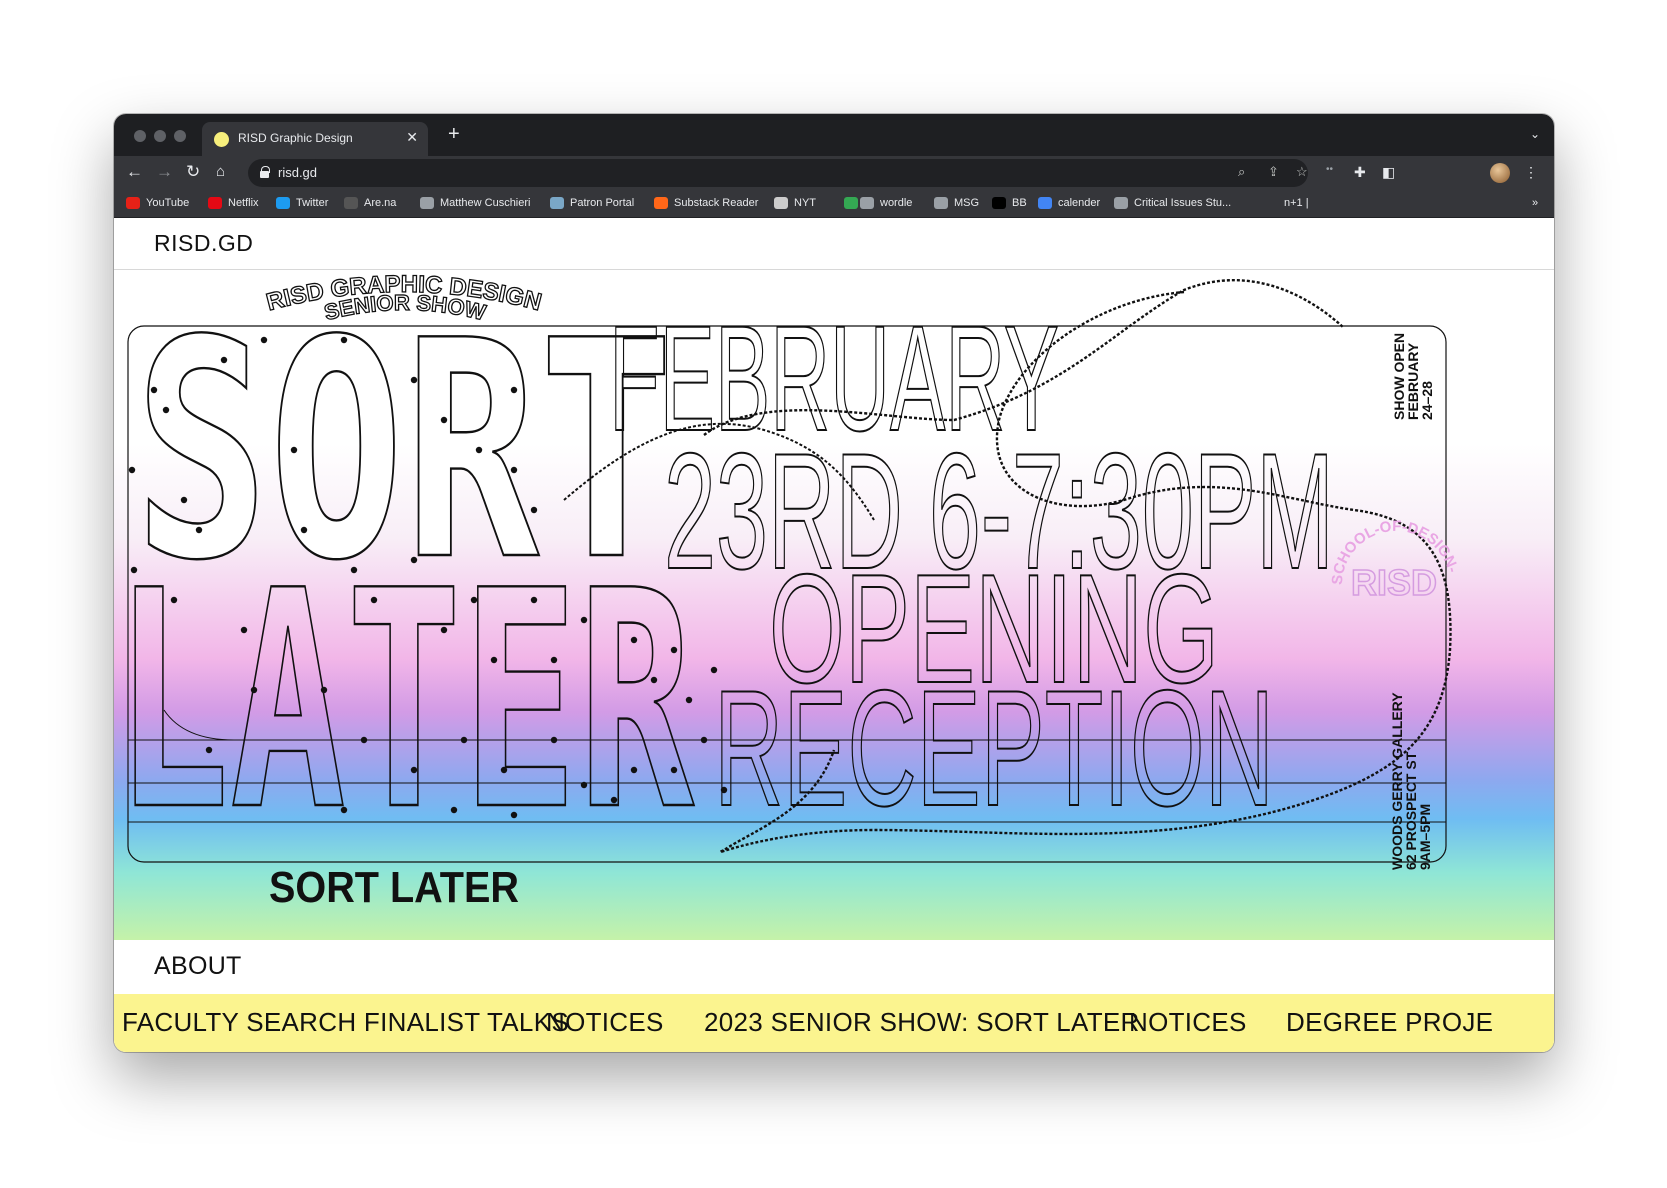  I want to click on netflix-icon, so click(215, 203).